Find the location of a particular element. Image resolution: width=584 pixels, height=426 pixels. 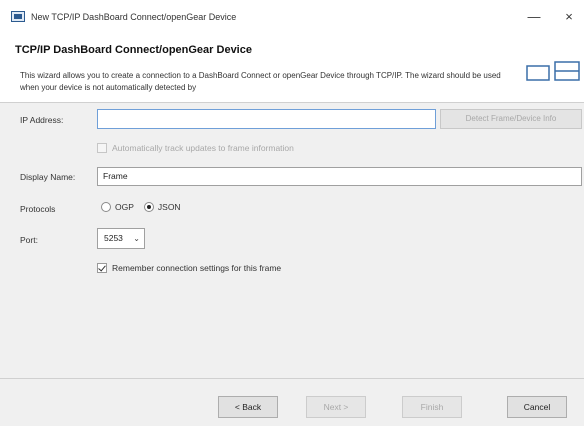

protocols-radio-group: OGP JSON is located at coordinates (144, 207).